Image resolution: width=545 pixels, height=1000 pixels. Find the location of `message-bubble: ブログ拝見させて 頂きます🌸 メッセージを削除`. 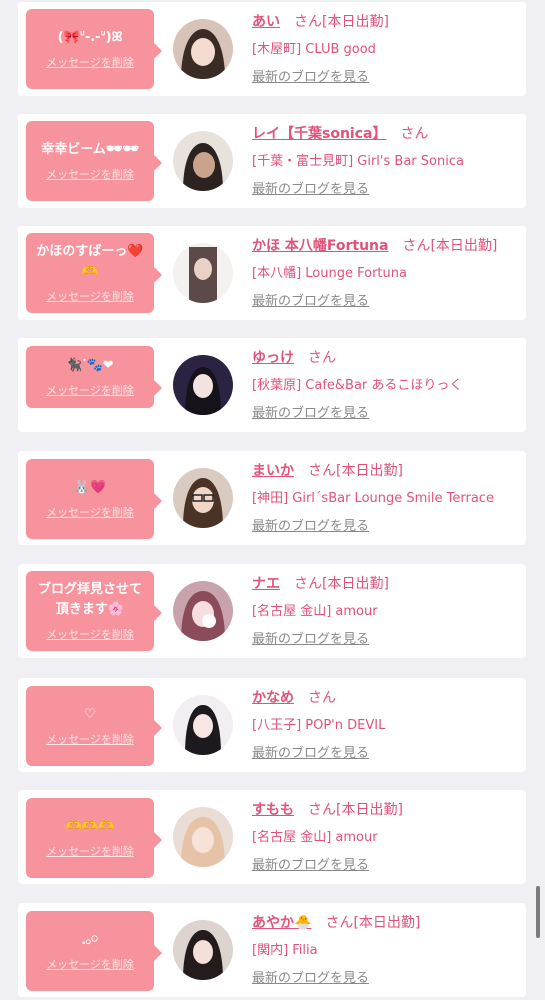

message-bubble: ブログ拝見させて 頂きます🌸 メッセージを削除 is located at coordinates (94, 611).